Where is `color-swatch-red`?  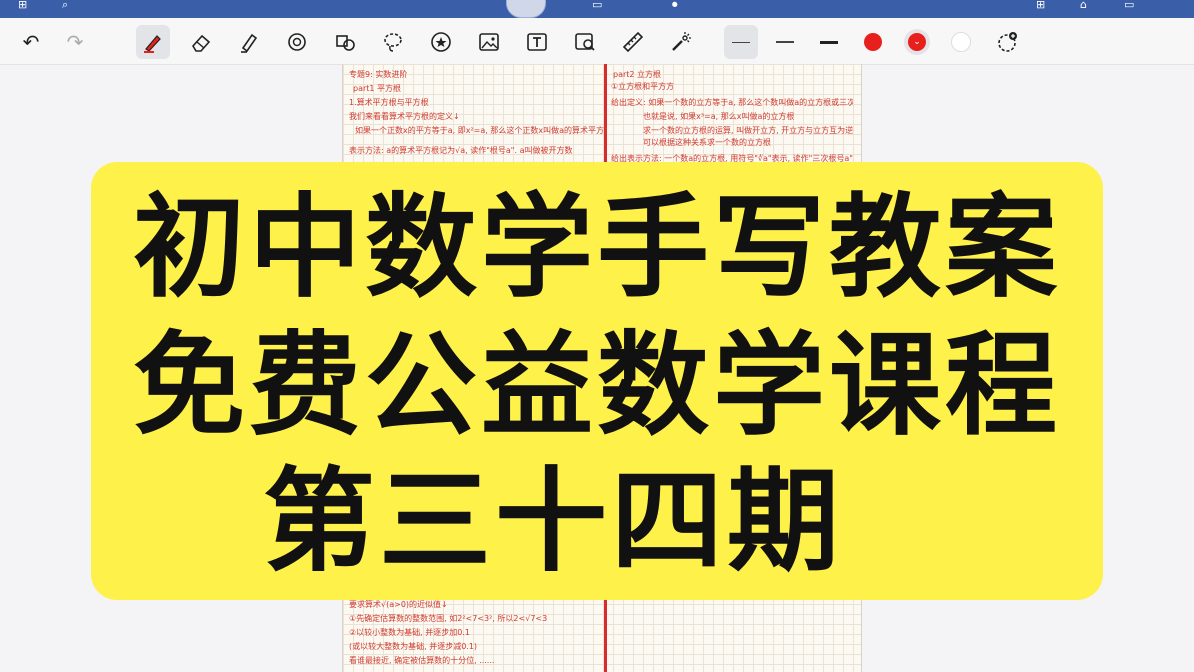
color-swatch-red is located at coordinates (873, 42).